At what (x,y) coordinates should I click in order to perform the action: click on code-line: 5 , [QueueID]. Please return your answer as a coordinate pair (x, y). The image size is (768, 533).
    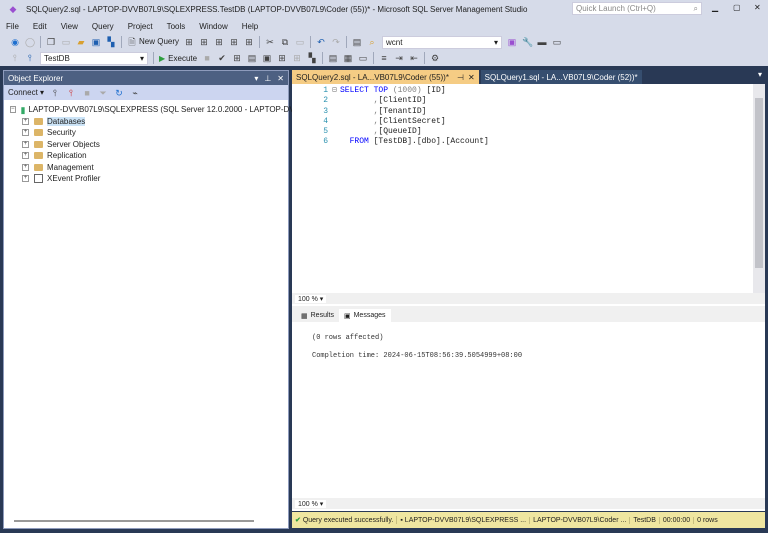
    Looking at the image, I should click on (528, 132).